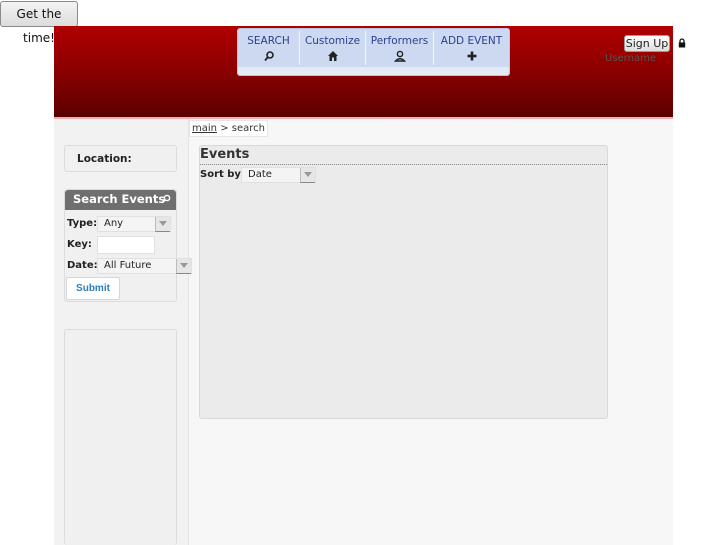 The width and height of the screenshot is (727, 545). What do you see at coordinates (332, 48) in the screenshot?
I see `nav-item-customize: Customize` at bounding box center [332, 48].